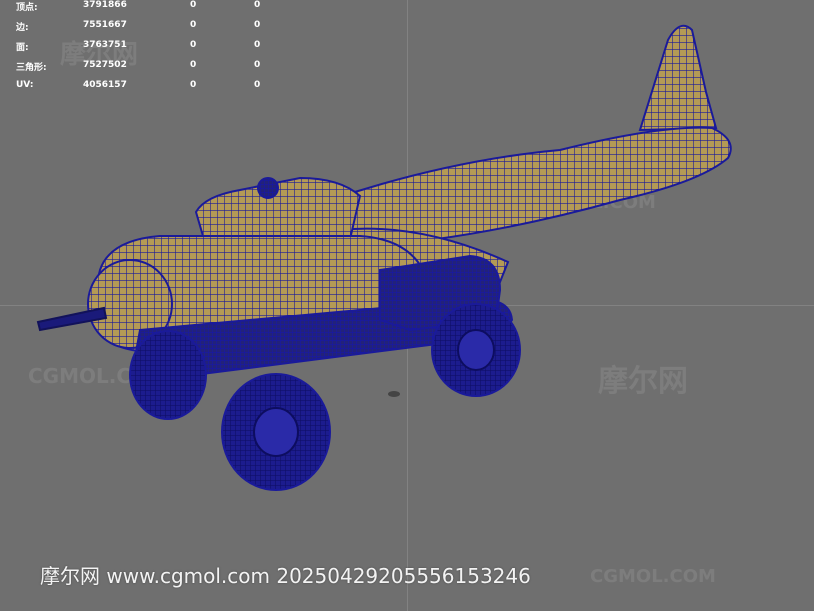  Describe the element at coordinates (105, 25) in the screenshot. I see `hud-total-value: 7551667` at that location.